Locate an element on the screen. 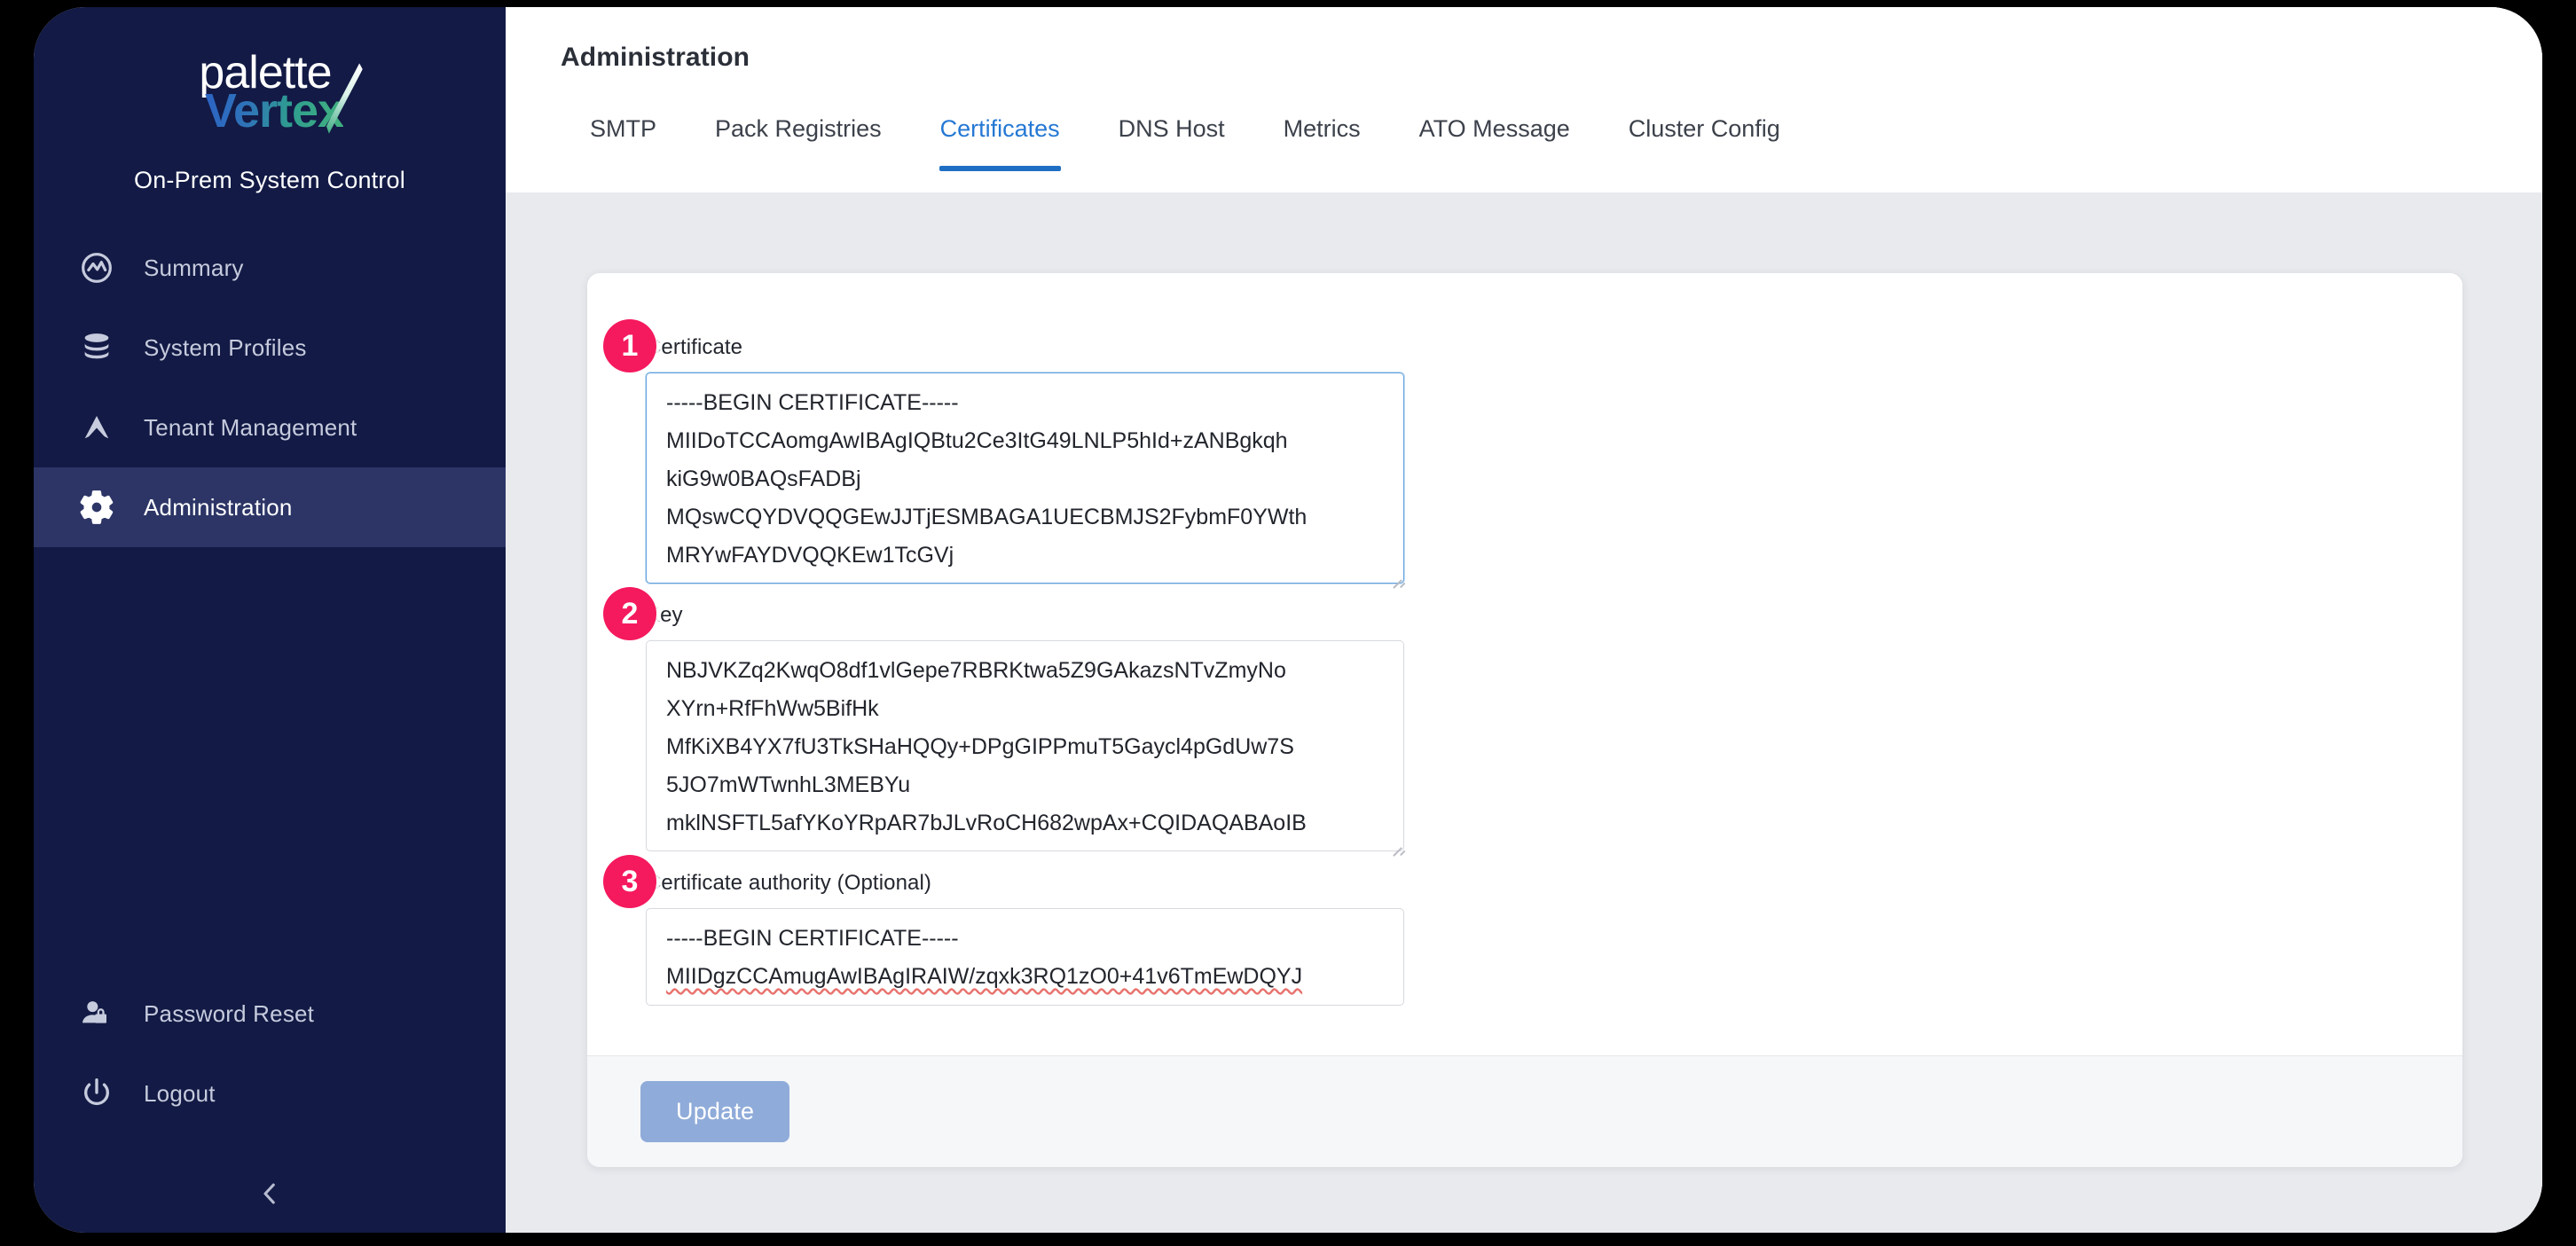  sidebar-item-label: System Profiles is located at coordinates (225, 347).